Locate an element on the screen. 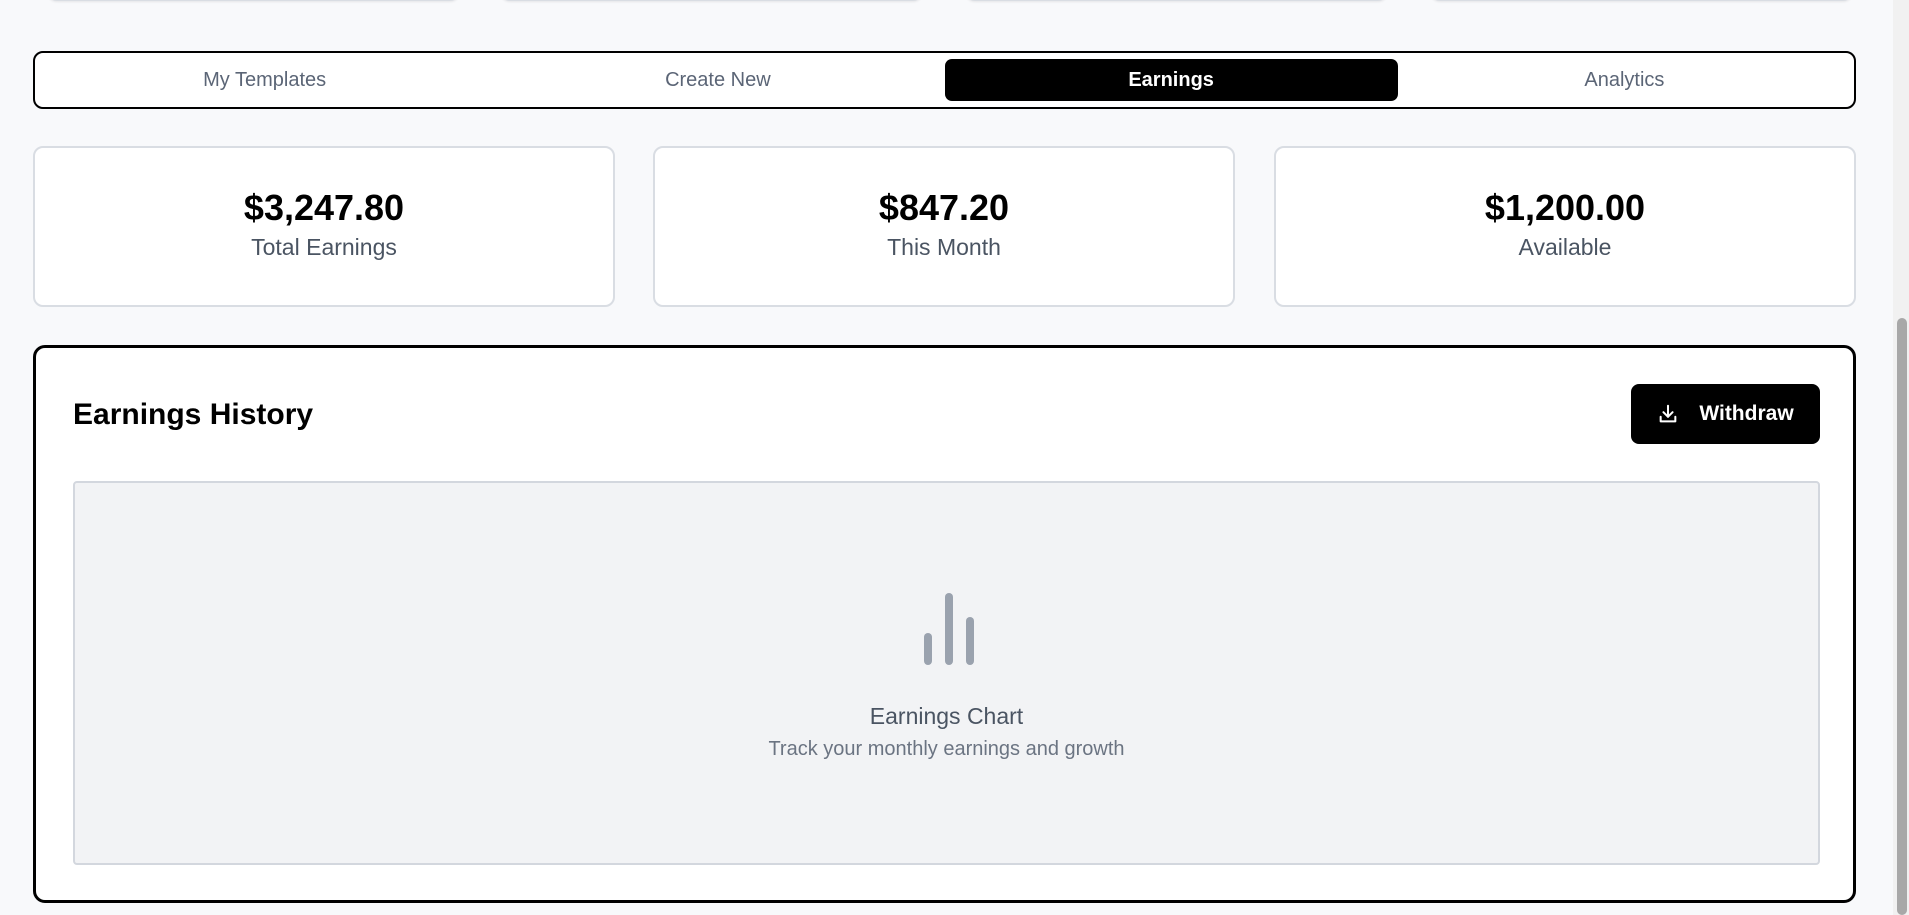  stat-value: $847.20 is located at coordinates (944, 208).